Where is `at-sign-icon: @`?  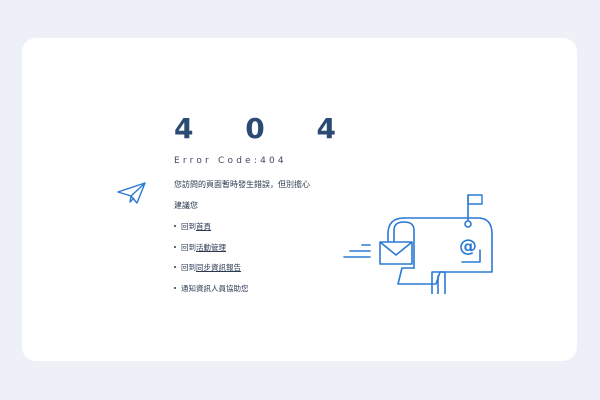 at-sign-icon: @ is located at coordinates (468, 246).